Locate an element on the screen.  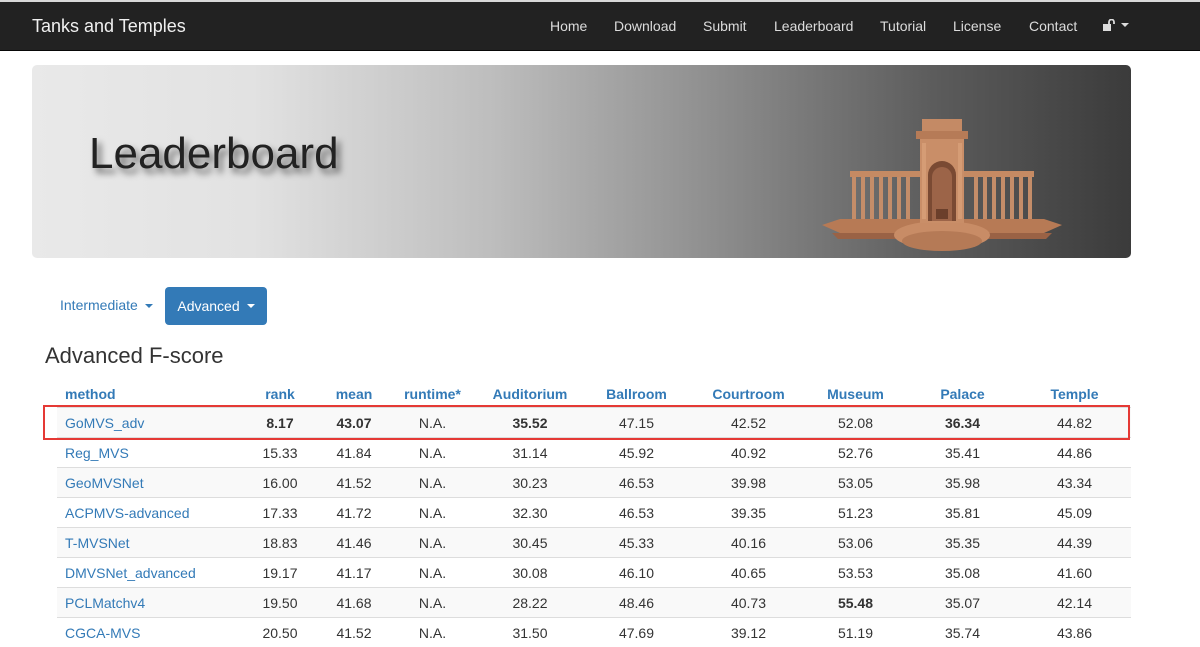
cell-rank: 8.17 is located at coordinates (280, 423).